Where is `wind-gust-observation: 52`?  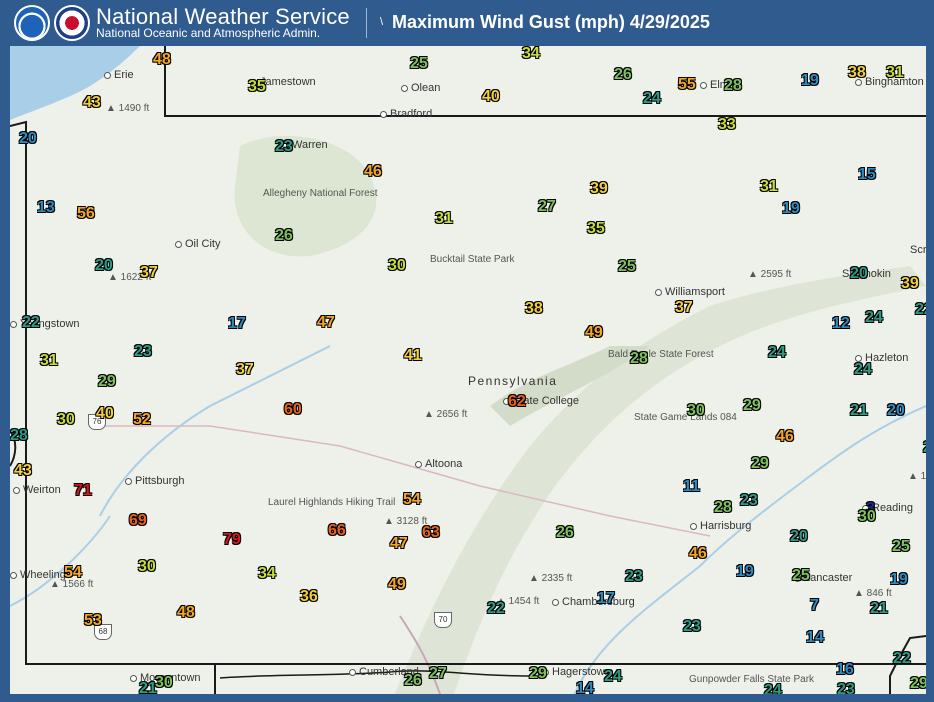 wind-gust-observation: 52 is located at coordinates (142, 420).